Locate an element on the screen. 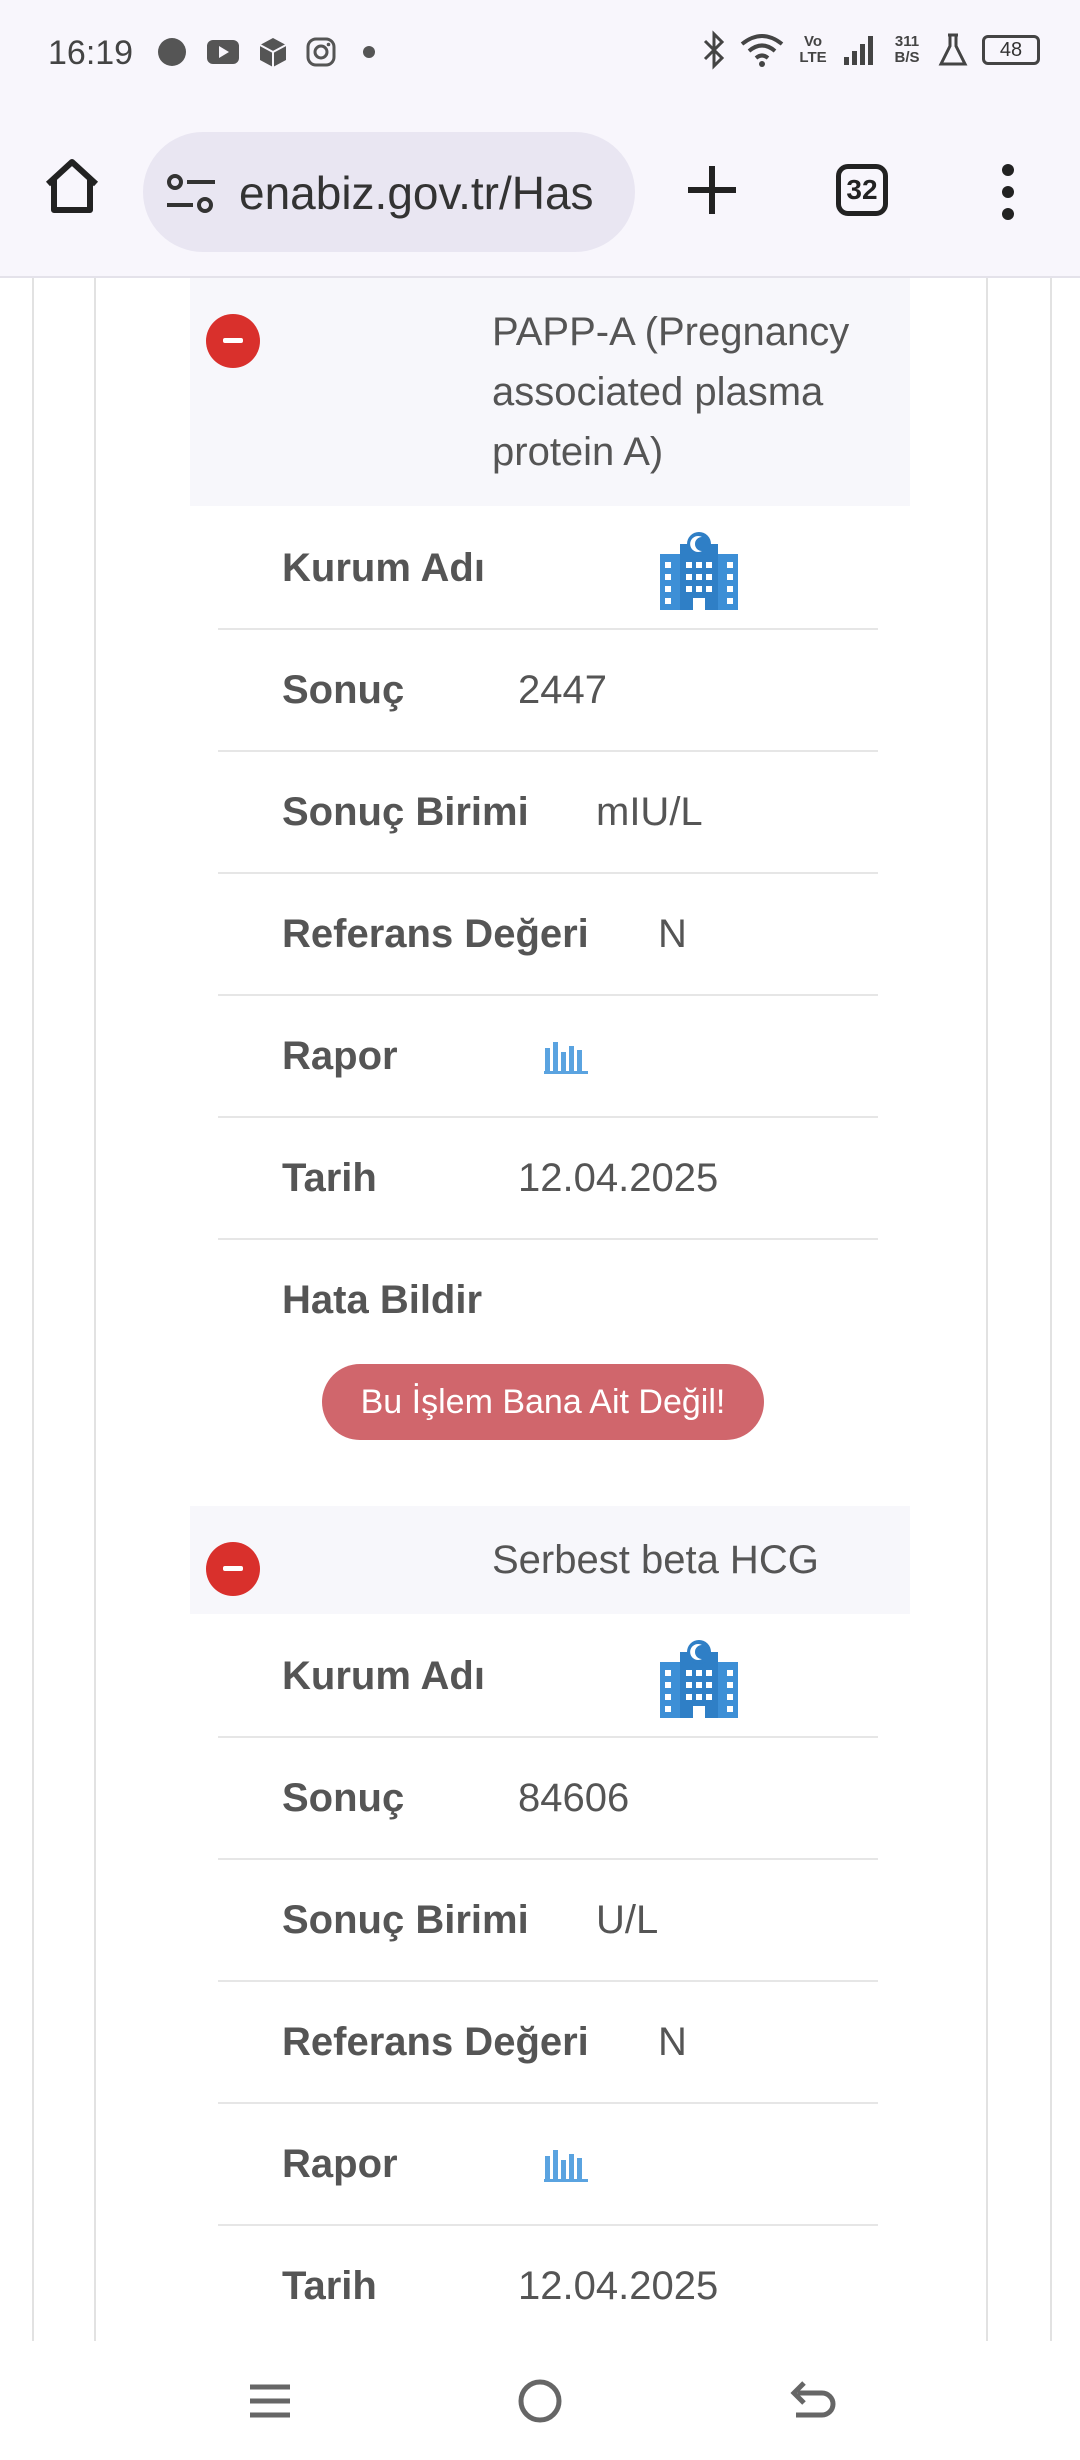  flask-icon is located at coordinates (953, 49).